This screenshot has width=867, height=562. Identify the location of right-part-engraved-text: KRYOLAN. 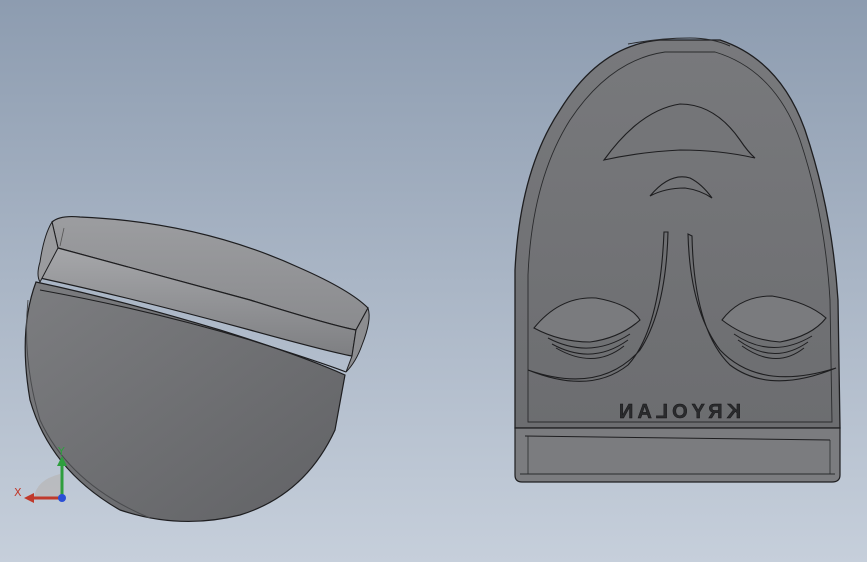
(678, 412).